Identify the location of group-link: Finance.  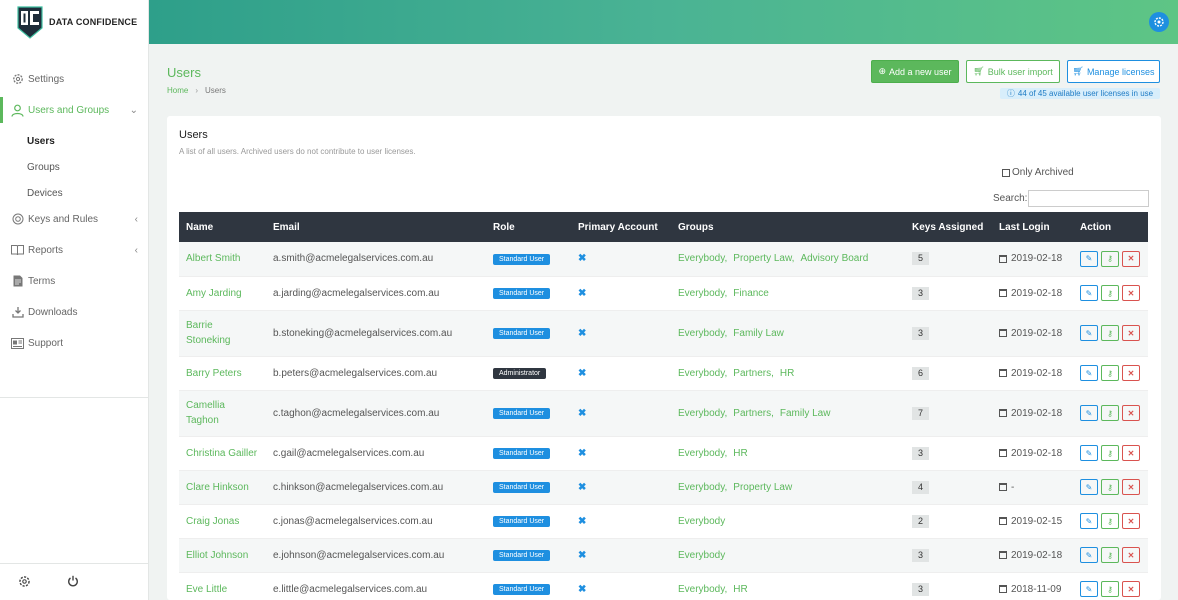
(751, 293).